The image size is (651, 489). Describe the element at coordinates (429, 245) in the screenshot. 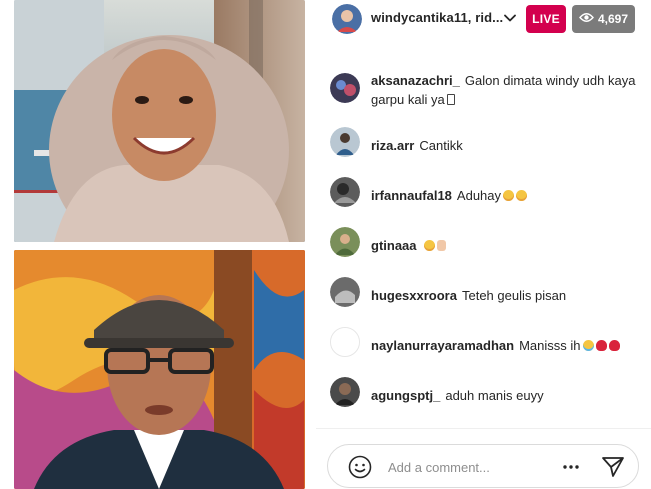

I see `smiling-emoji-icon` at that location.